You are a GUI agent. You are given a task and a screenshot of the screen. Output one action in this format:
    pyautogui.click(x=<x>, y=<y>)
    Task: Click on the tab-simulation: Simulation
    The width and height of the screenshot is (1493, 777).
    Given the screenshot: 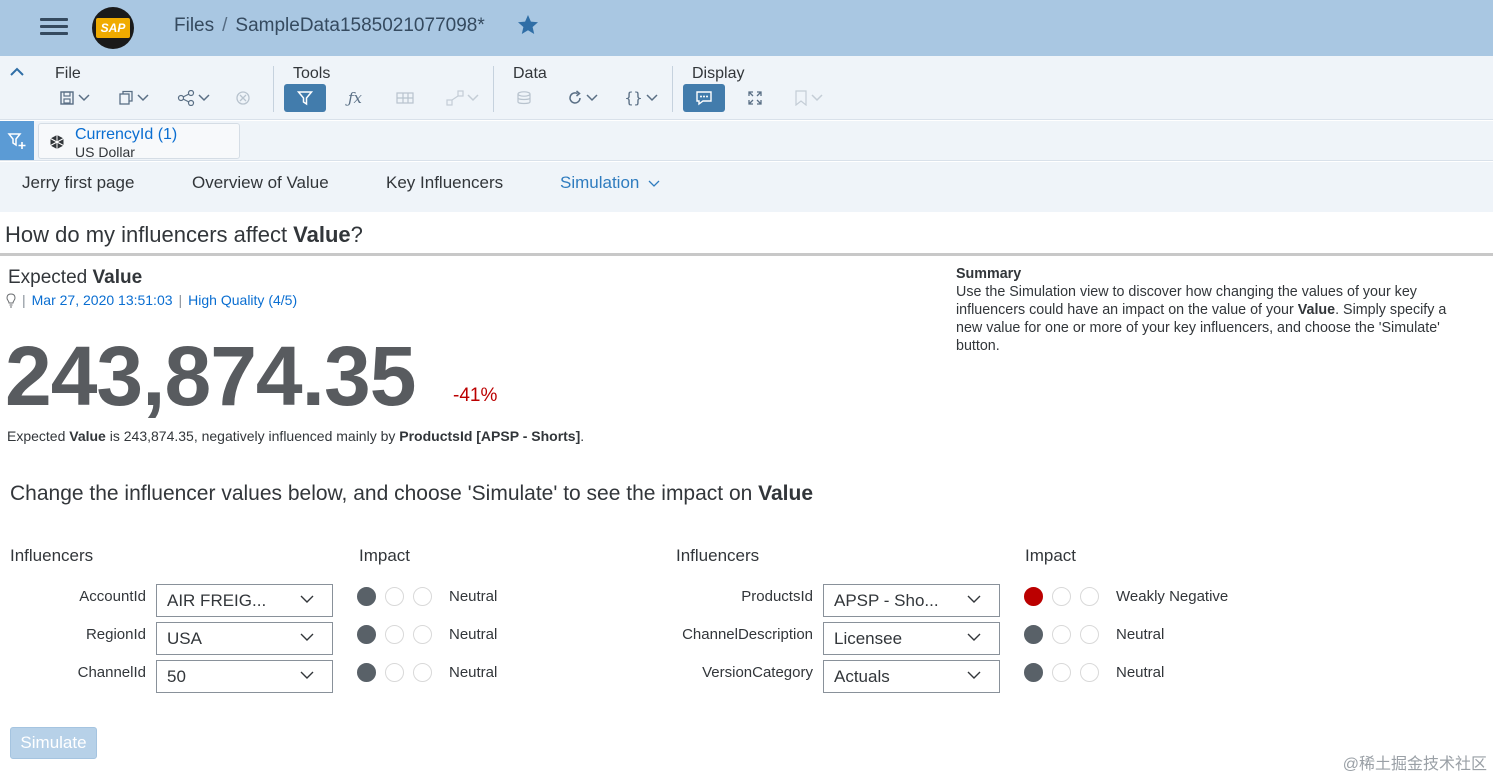 What is the action you would take?
    pyautogui.click(x=610, y=183)
    